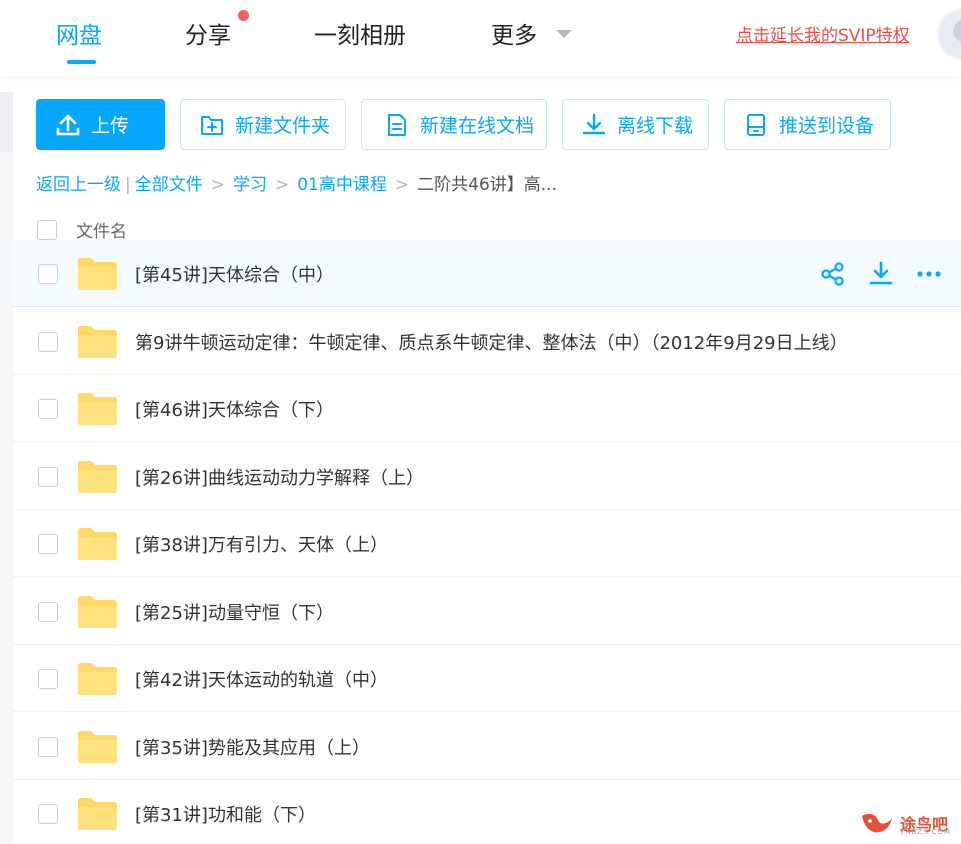  What do you see at coordinates (487, 476) in the screenshot?
I see `file-row: [第26讲]曲线运动动力学解释（上）` at bounding box center [487, 476].